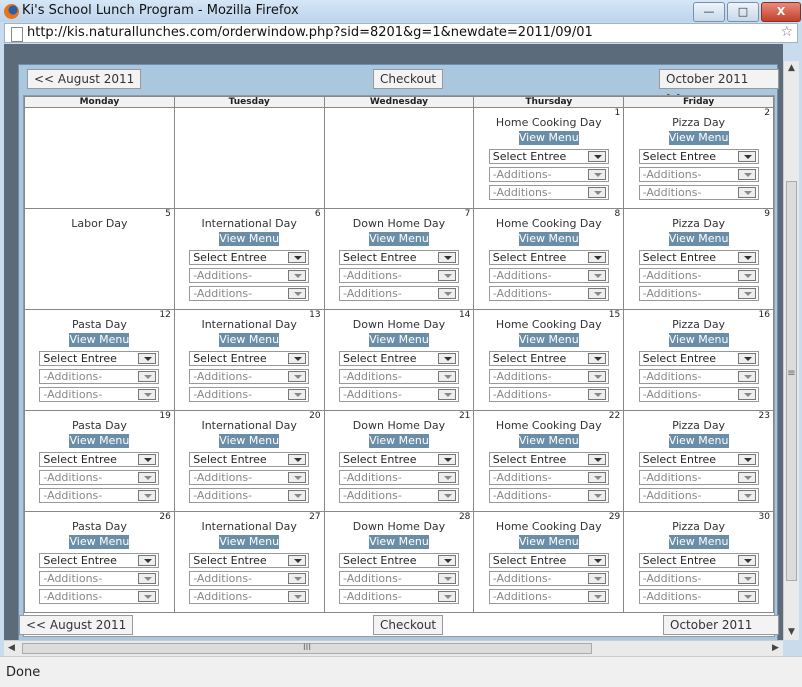 Image resolution: width=802 pixels, height=687 pixels. What do you see at coordinates (76, 625) in the screenshot?
I see `prev-month-button-bottom: << August 2011` at bounding box center [76, 625].